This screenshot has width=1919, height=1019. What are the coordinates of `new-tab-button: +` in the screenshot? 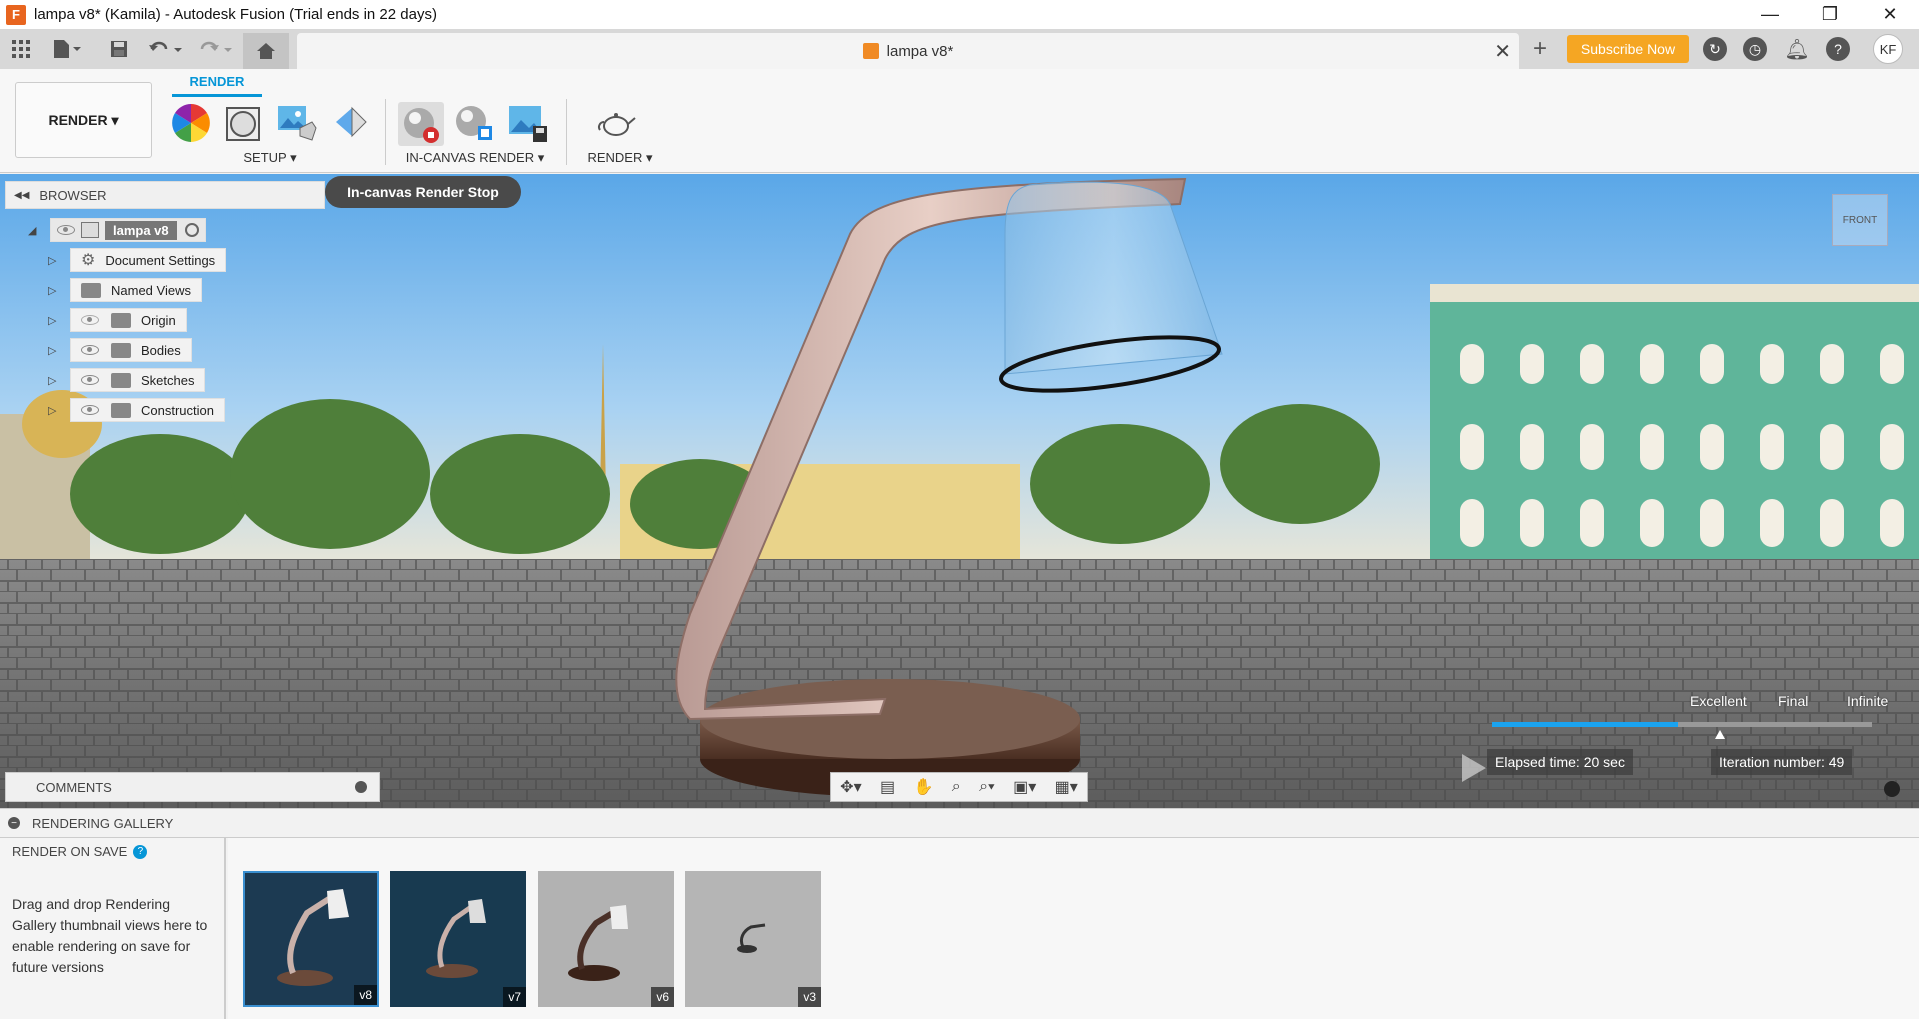 It's located at (1540, 48).